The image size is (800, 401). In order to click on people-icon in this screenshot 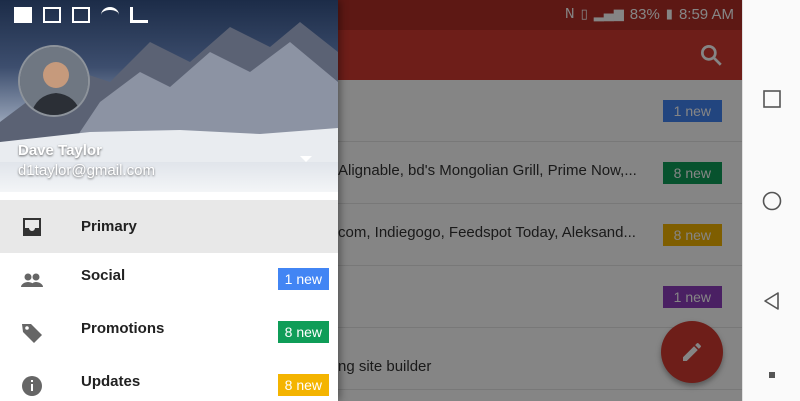, I will do `click(32, 280)`.